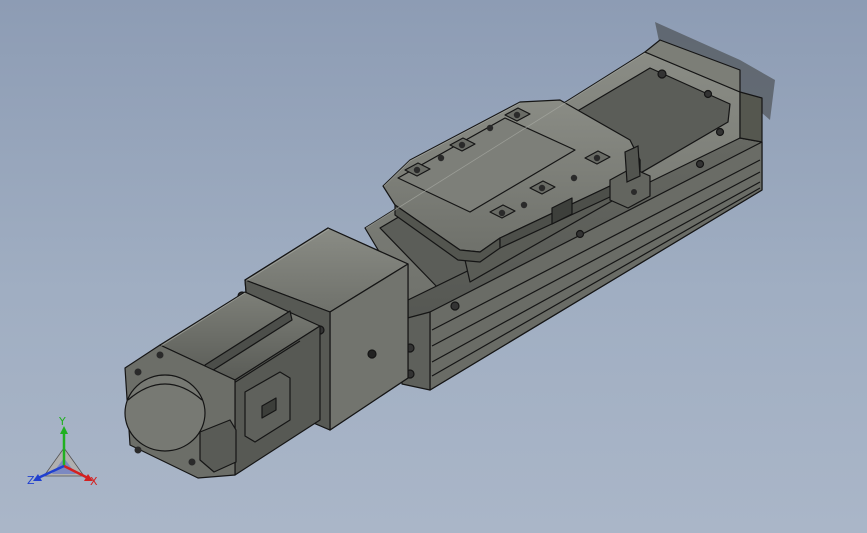 The image size is (867, 533). What do you see at coordinates (62, 421) in the screenshot?
I see `y-axis-label: Y` at bounding box center [62, 421].